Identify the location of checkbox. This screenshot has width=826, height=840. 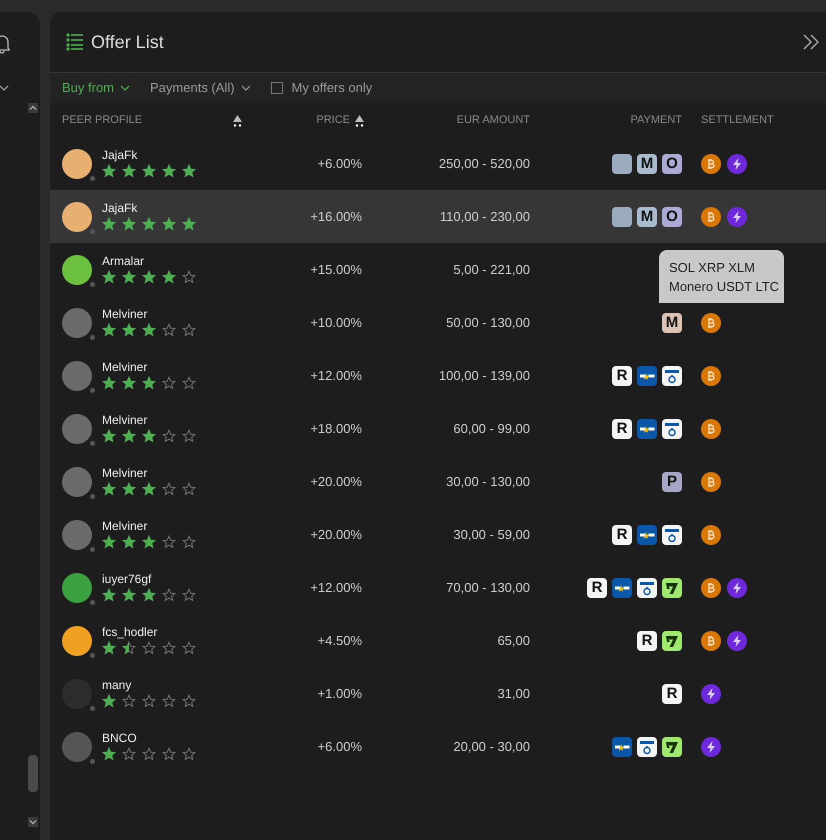
(276, 88).